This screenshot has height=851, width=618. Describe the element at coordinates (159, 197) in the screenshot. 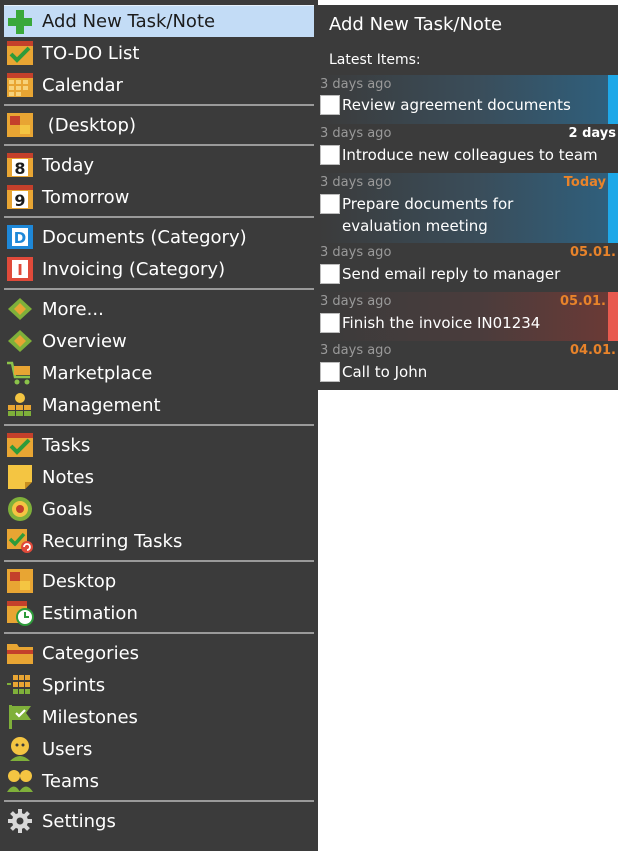

I see `menu-item-tomorrow: 9 Tomorrow` at that location.